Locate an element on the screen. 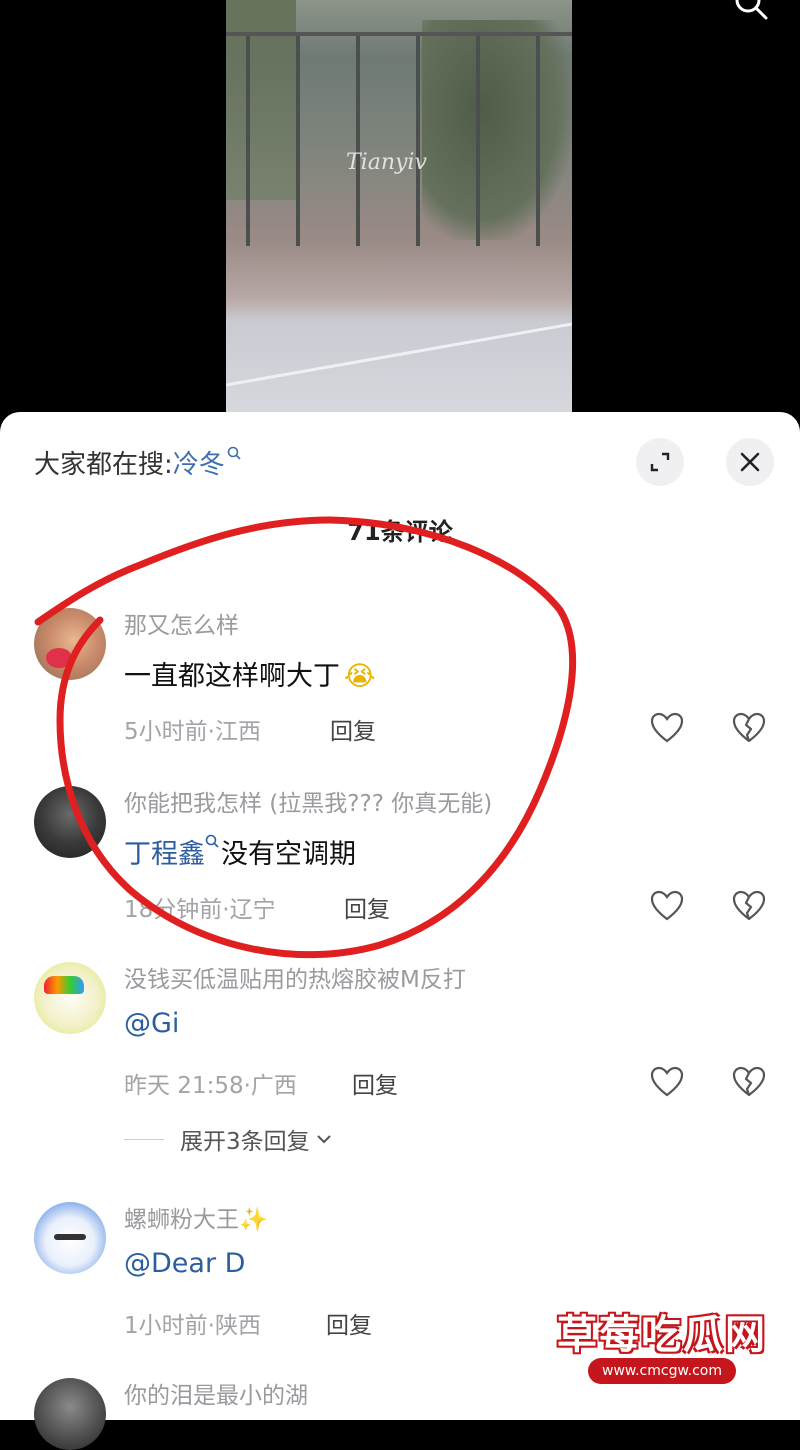  comment-username: 螺蛳粉大王✨ is located at coordinates (196, 1217).